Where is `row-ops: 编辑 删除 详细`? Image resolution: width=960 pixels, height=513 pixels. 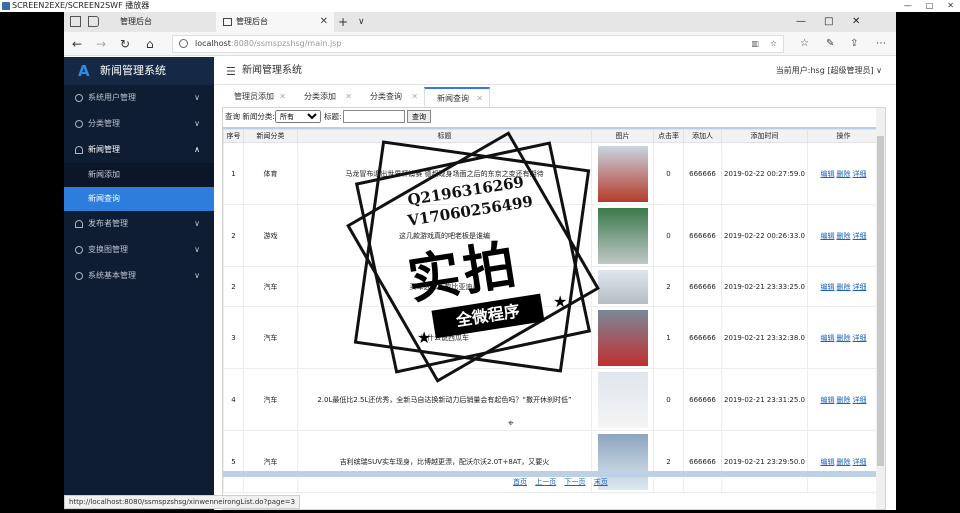 row-ops: 编辑 删除 详细 is located at coordinates (843, 337).